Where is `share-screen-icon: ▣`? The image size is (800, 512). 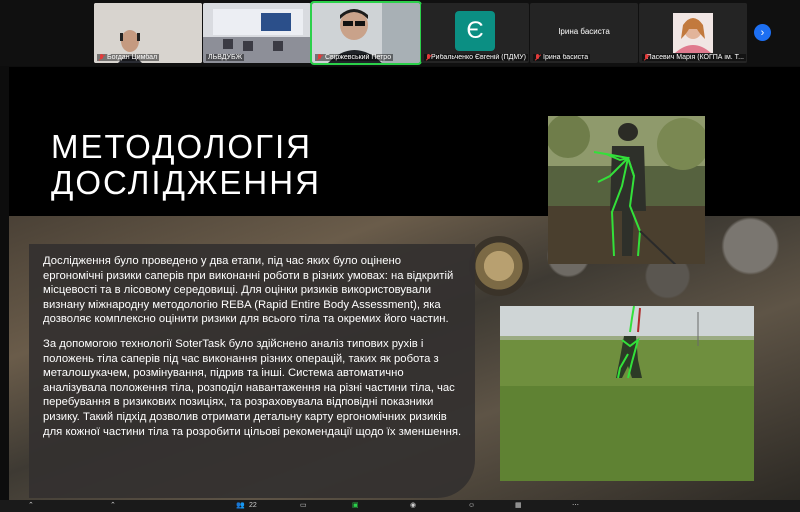
share-screen-icon: ▣ is located at coordinates (355, 506).